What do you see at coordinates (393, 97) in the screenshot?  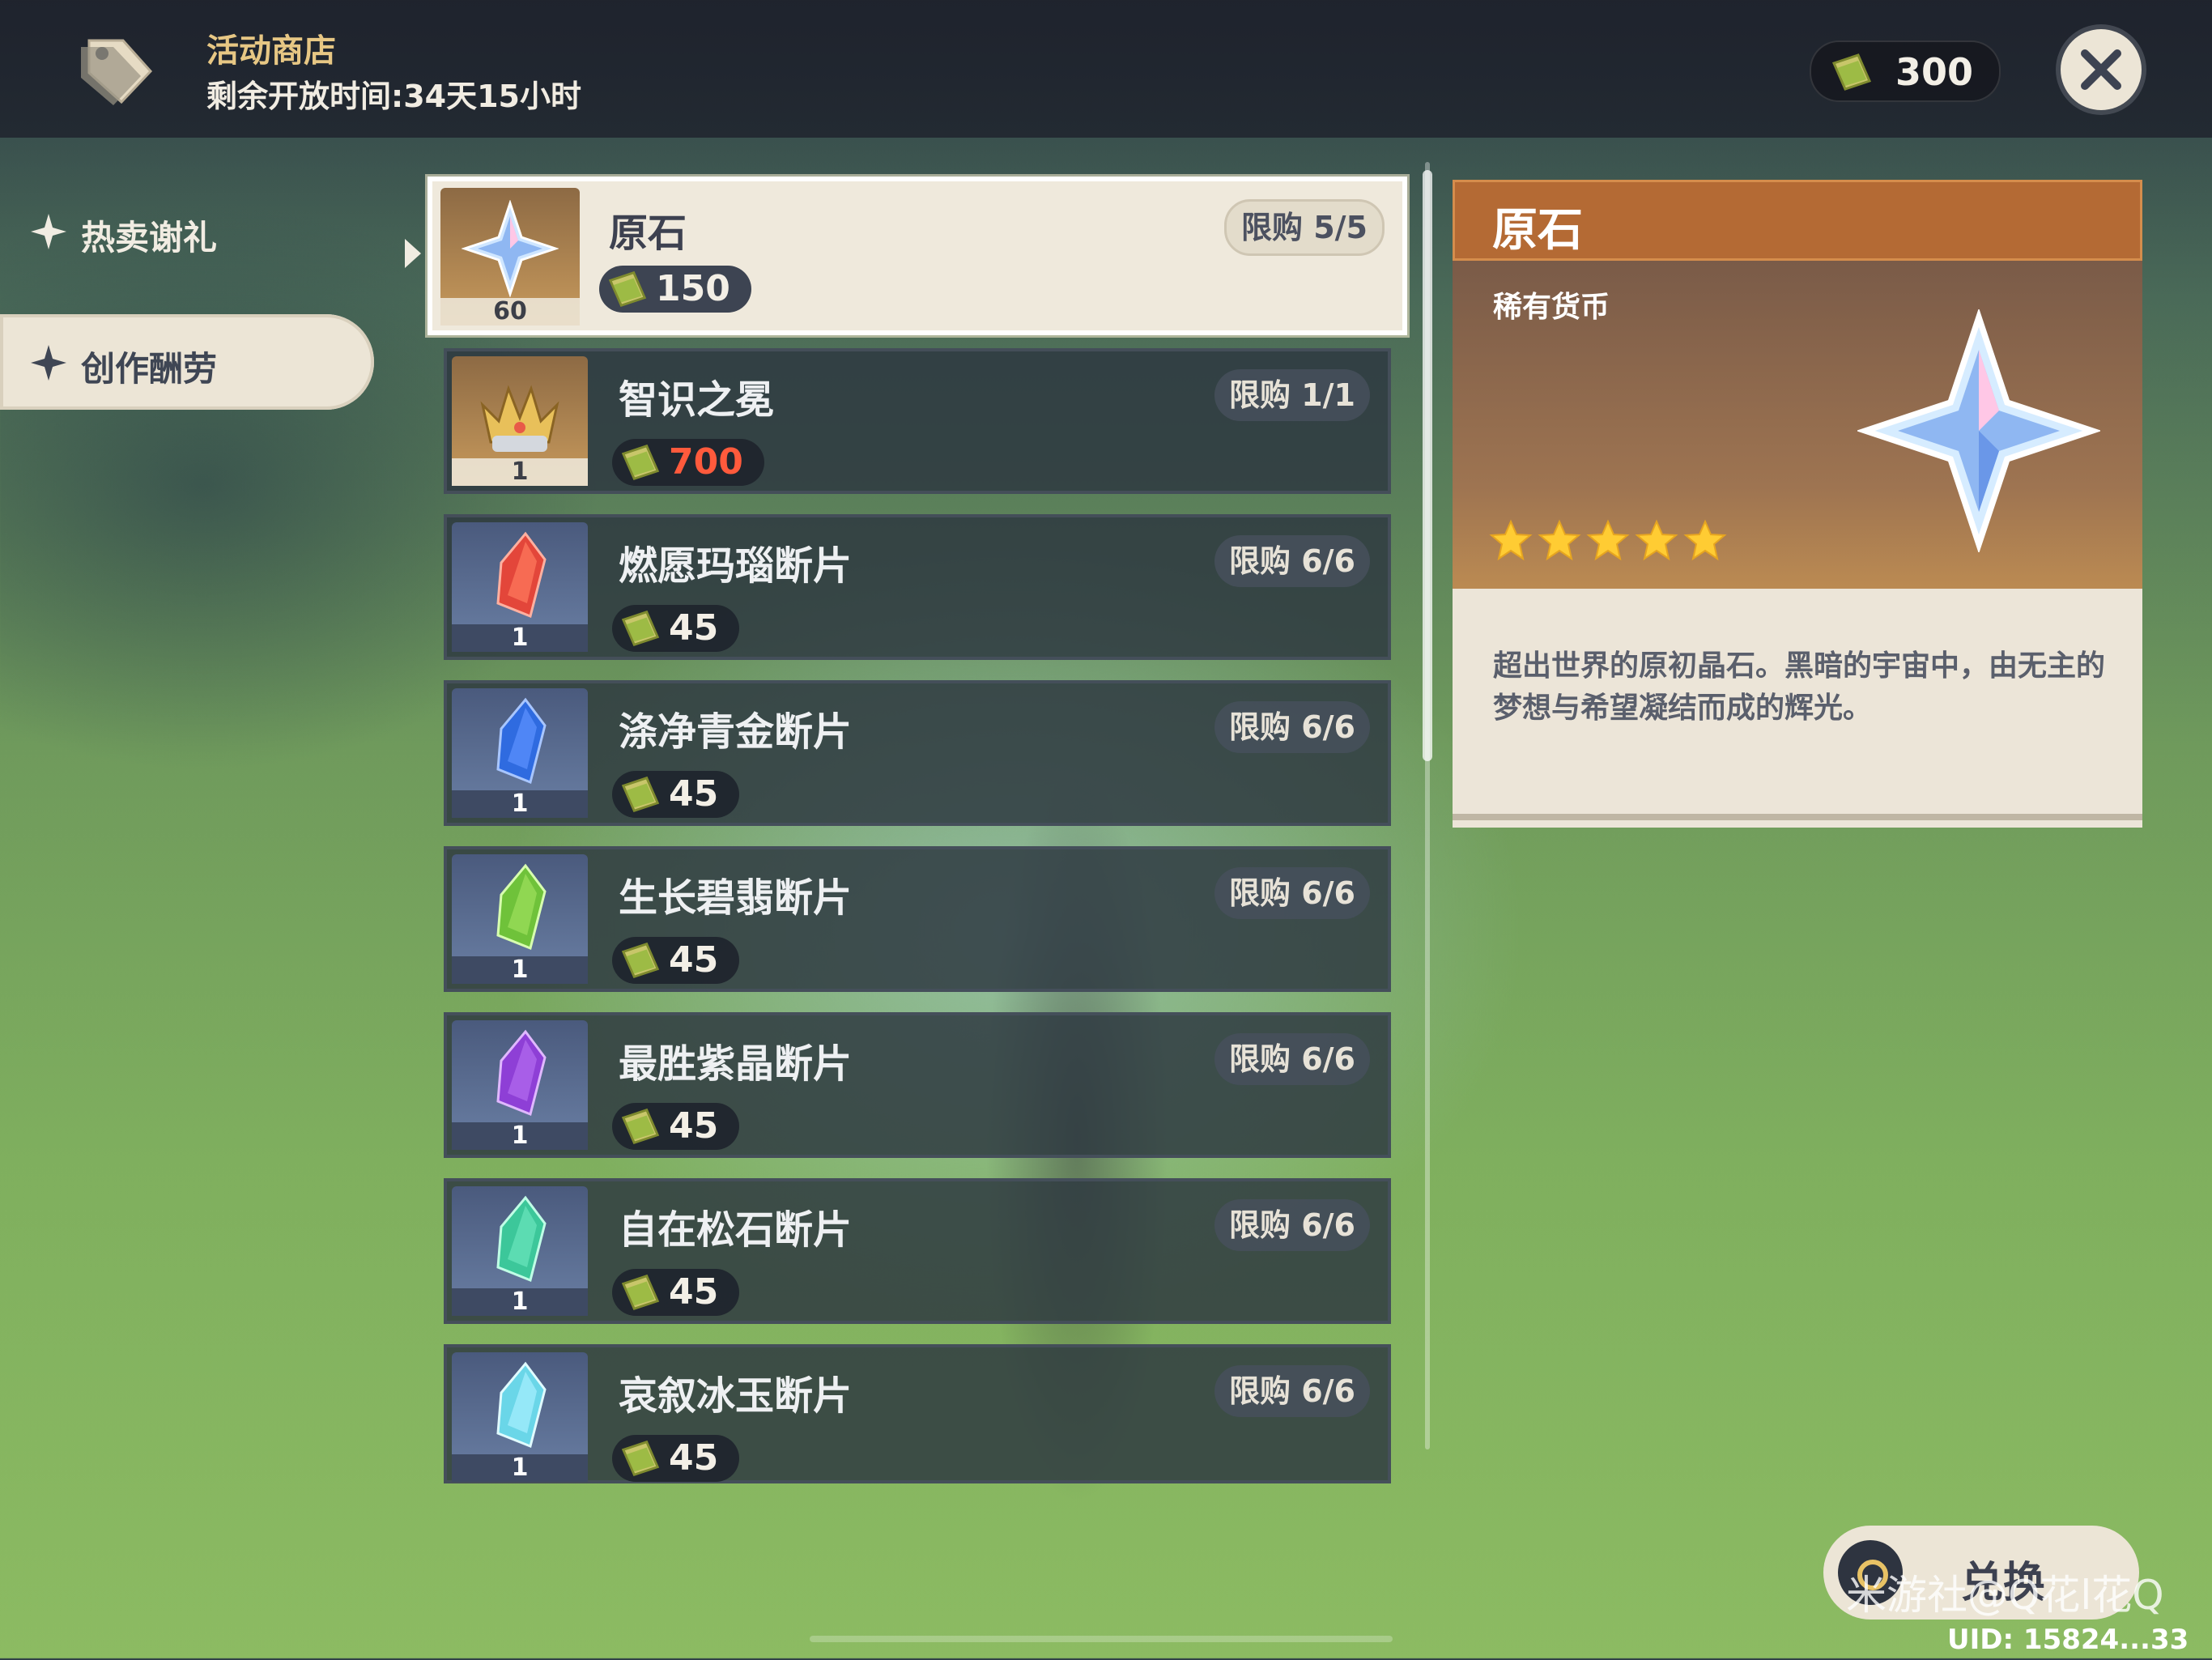 I see `shop-timer: 剩余开放时间:34天15小时` at bounding box center [393, 97].